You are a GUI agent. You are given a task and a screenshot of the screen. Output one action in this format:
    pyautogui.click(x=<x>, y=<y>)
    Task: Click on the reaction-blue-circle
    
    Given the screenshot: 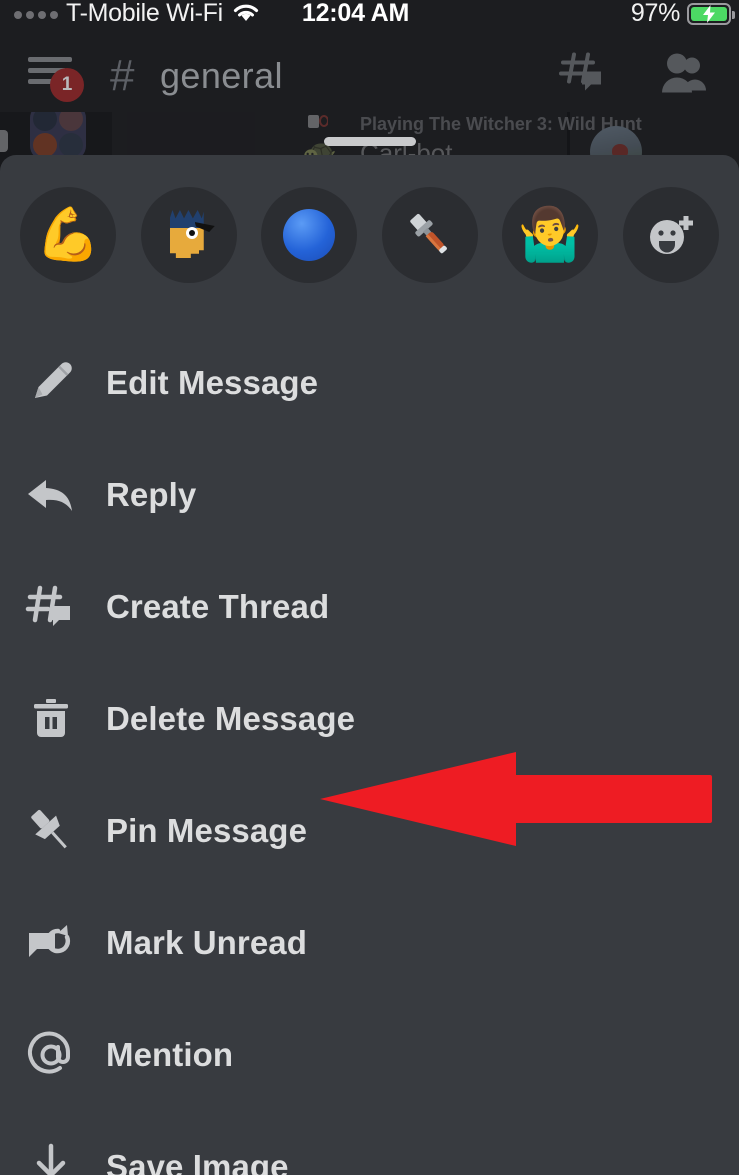 What is the action you would take?
    pyautogui.click(x=309, y=235)
    